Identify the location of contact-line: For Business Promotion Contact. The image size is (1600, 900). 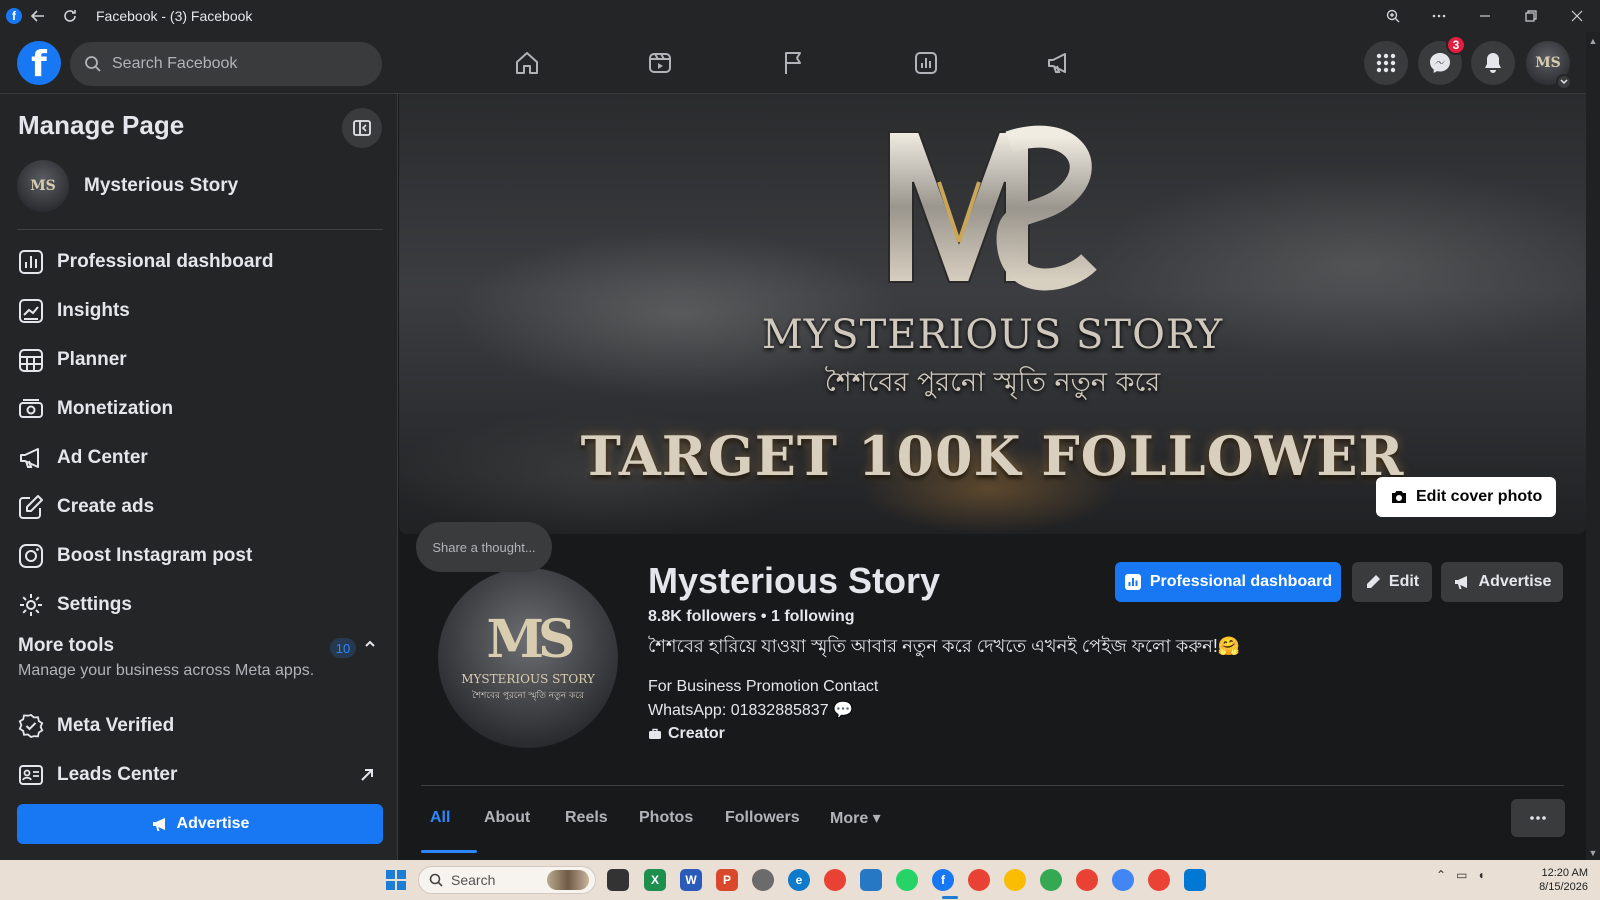
(763, 686).